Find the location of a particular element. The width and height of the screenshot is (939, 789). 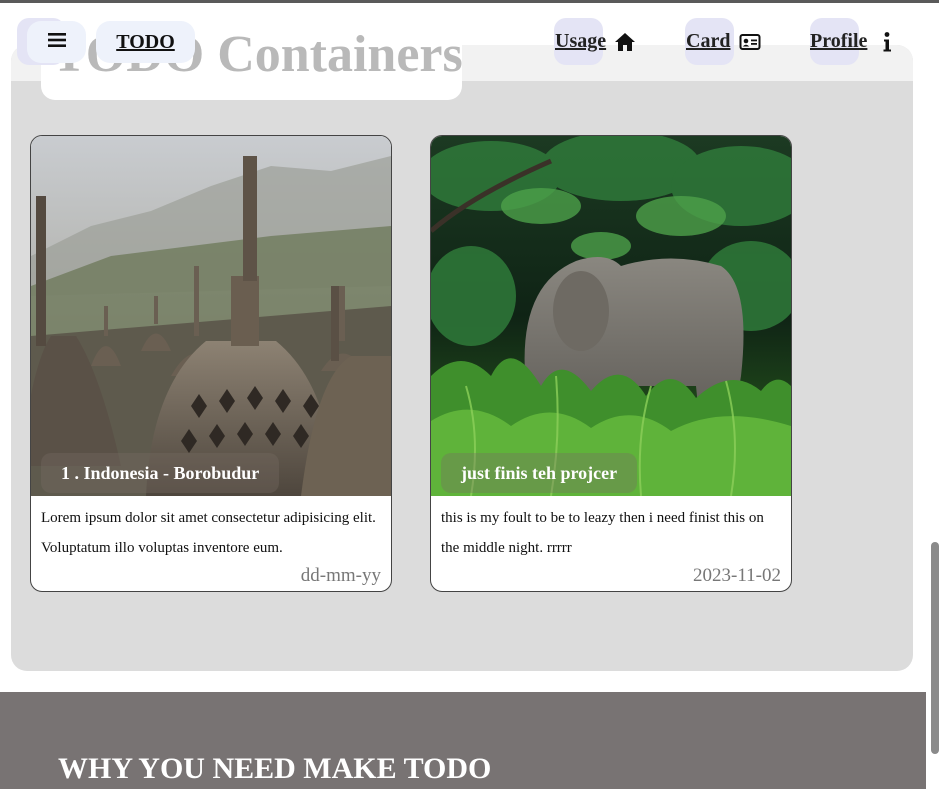

home-icon is located at coordinates (625, 42).